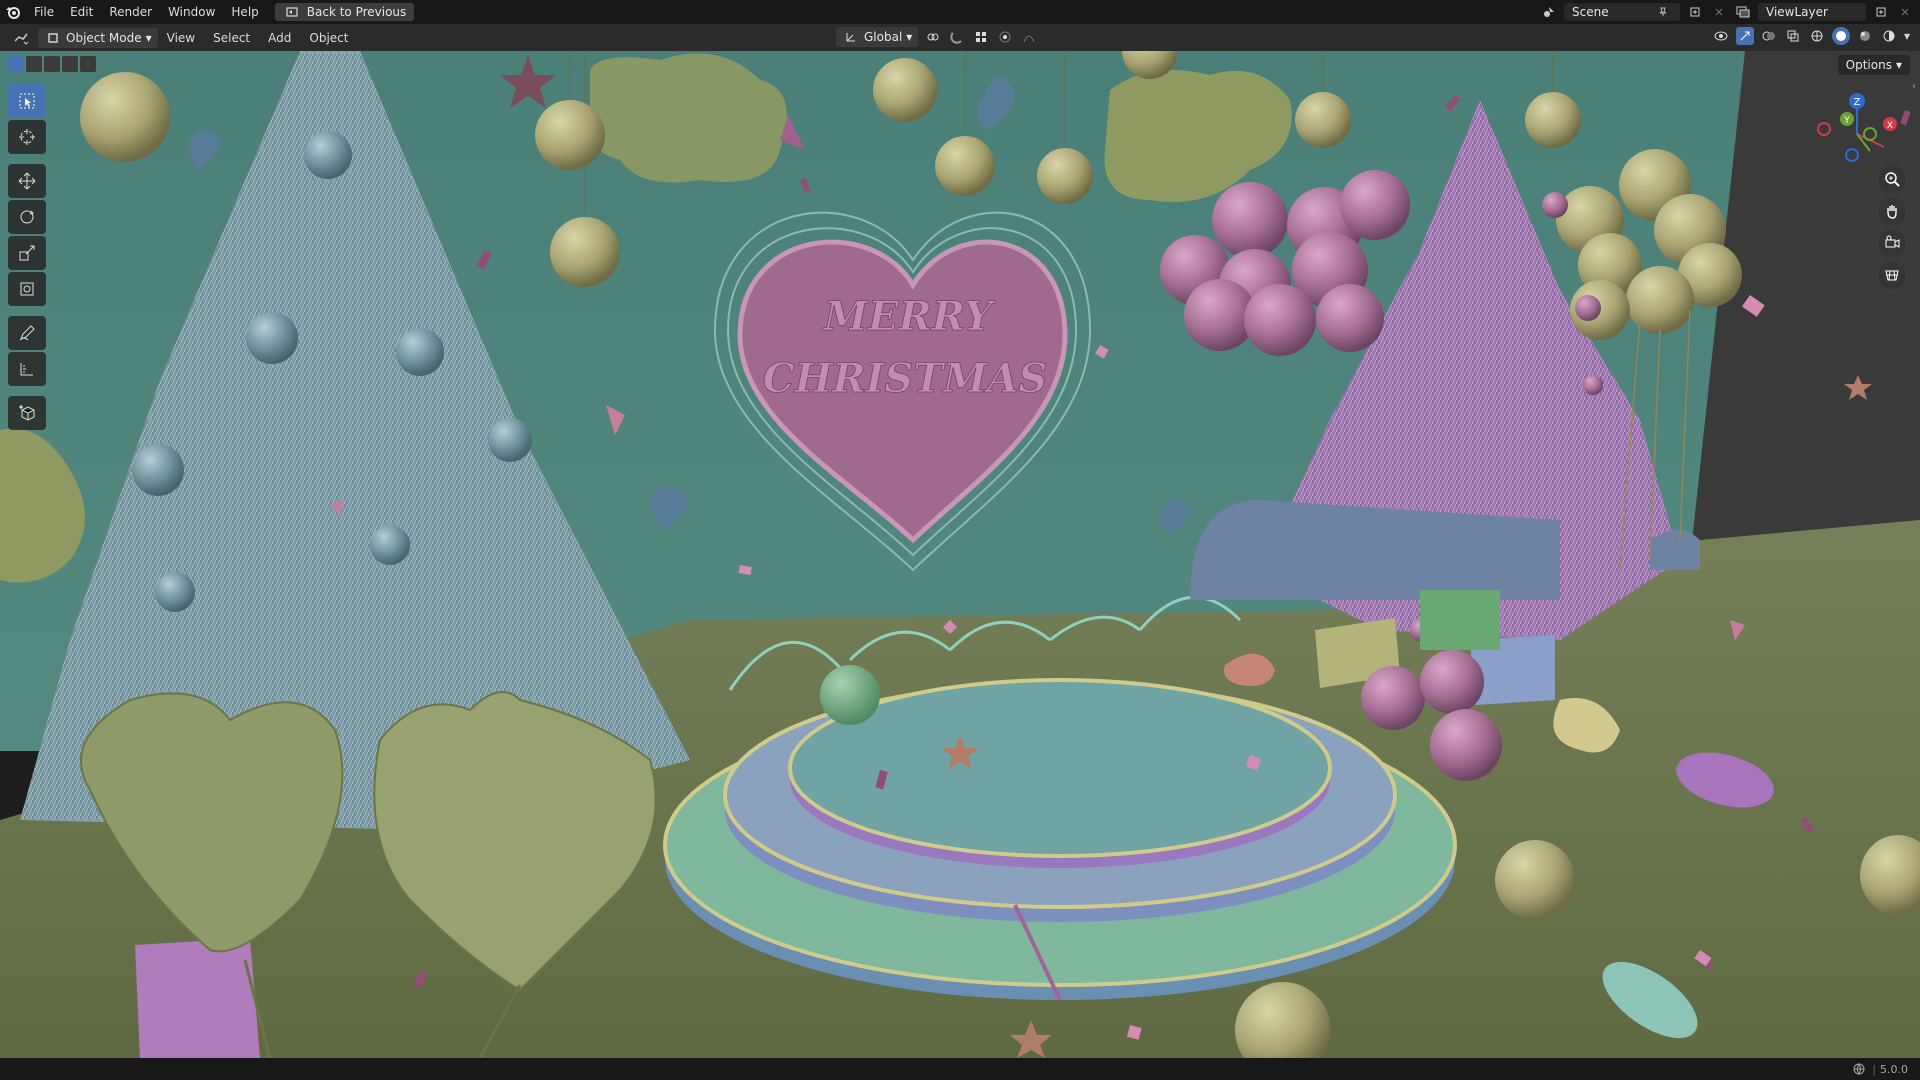 The height and width of the screenshot is (1080, 1920). I want to click on move-arrows-icon, so click(27, 181).